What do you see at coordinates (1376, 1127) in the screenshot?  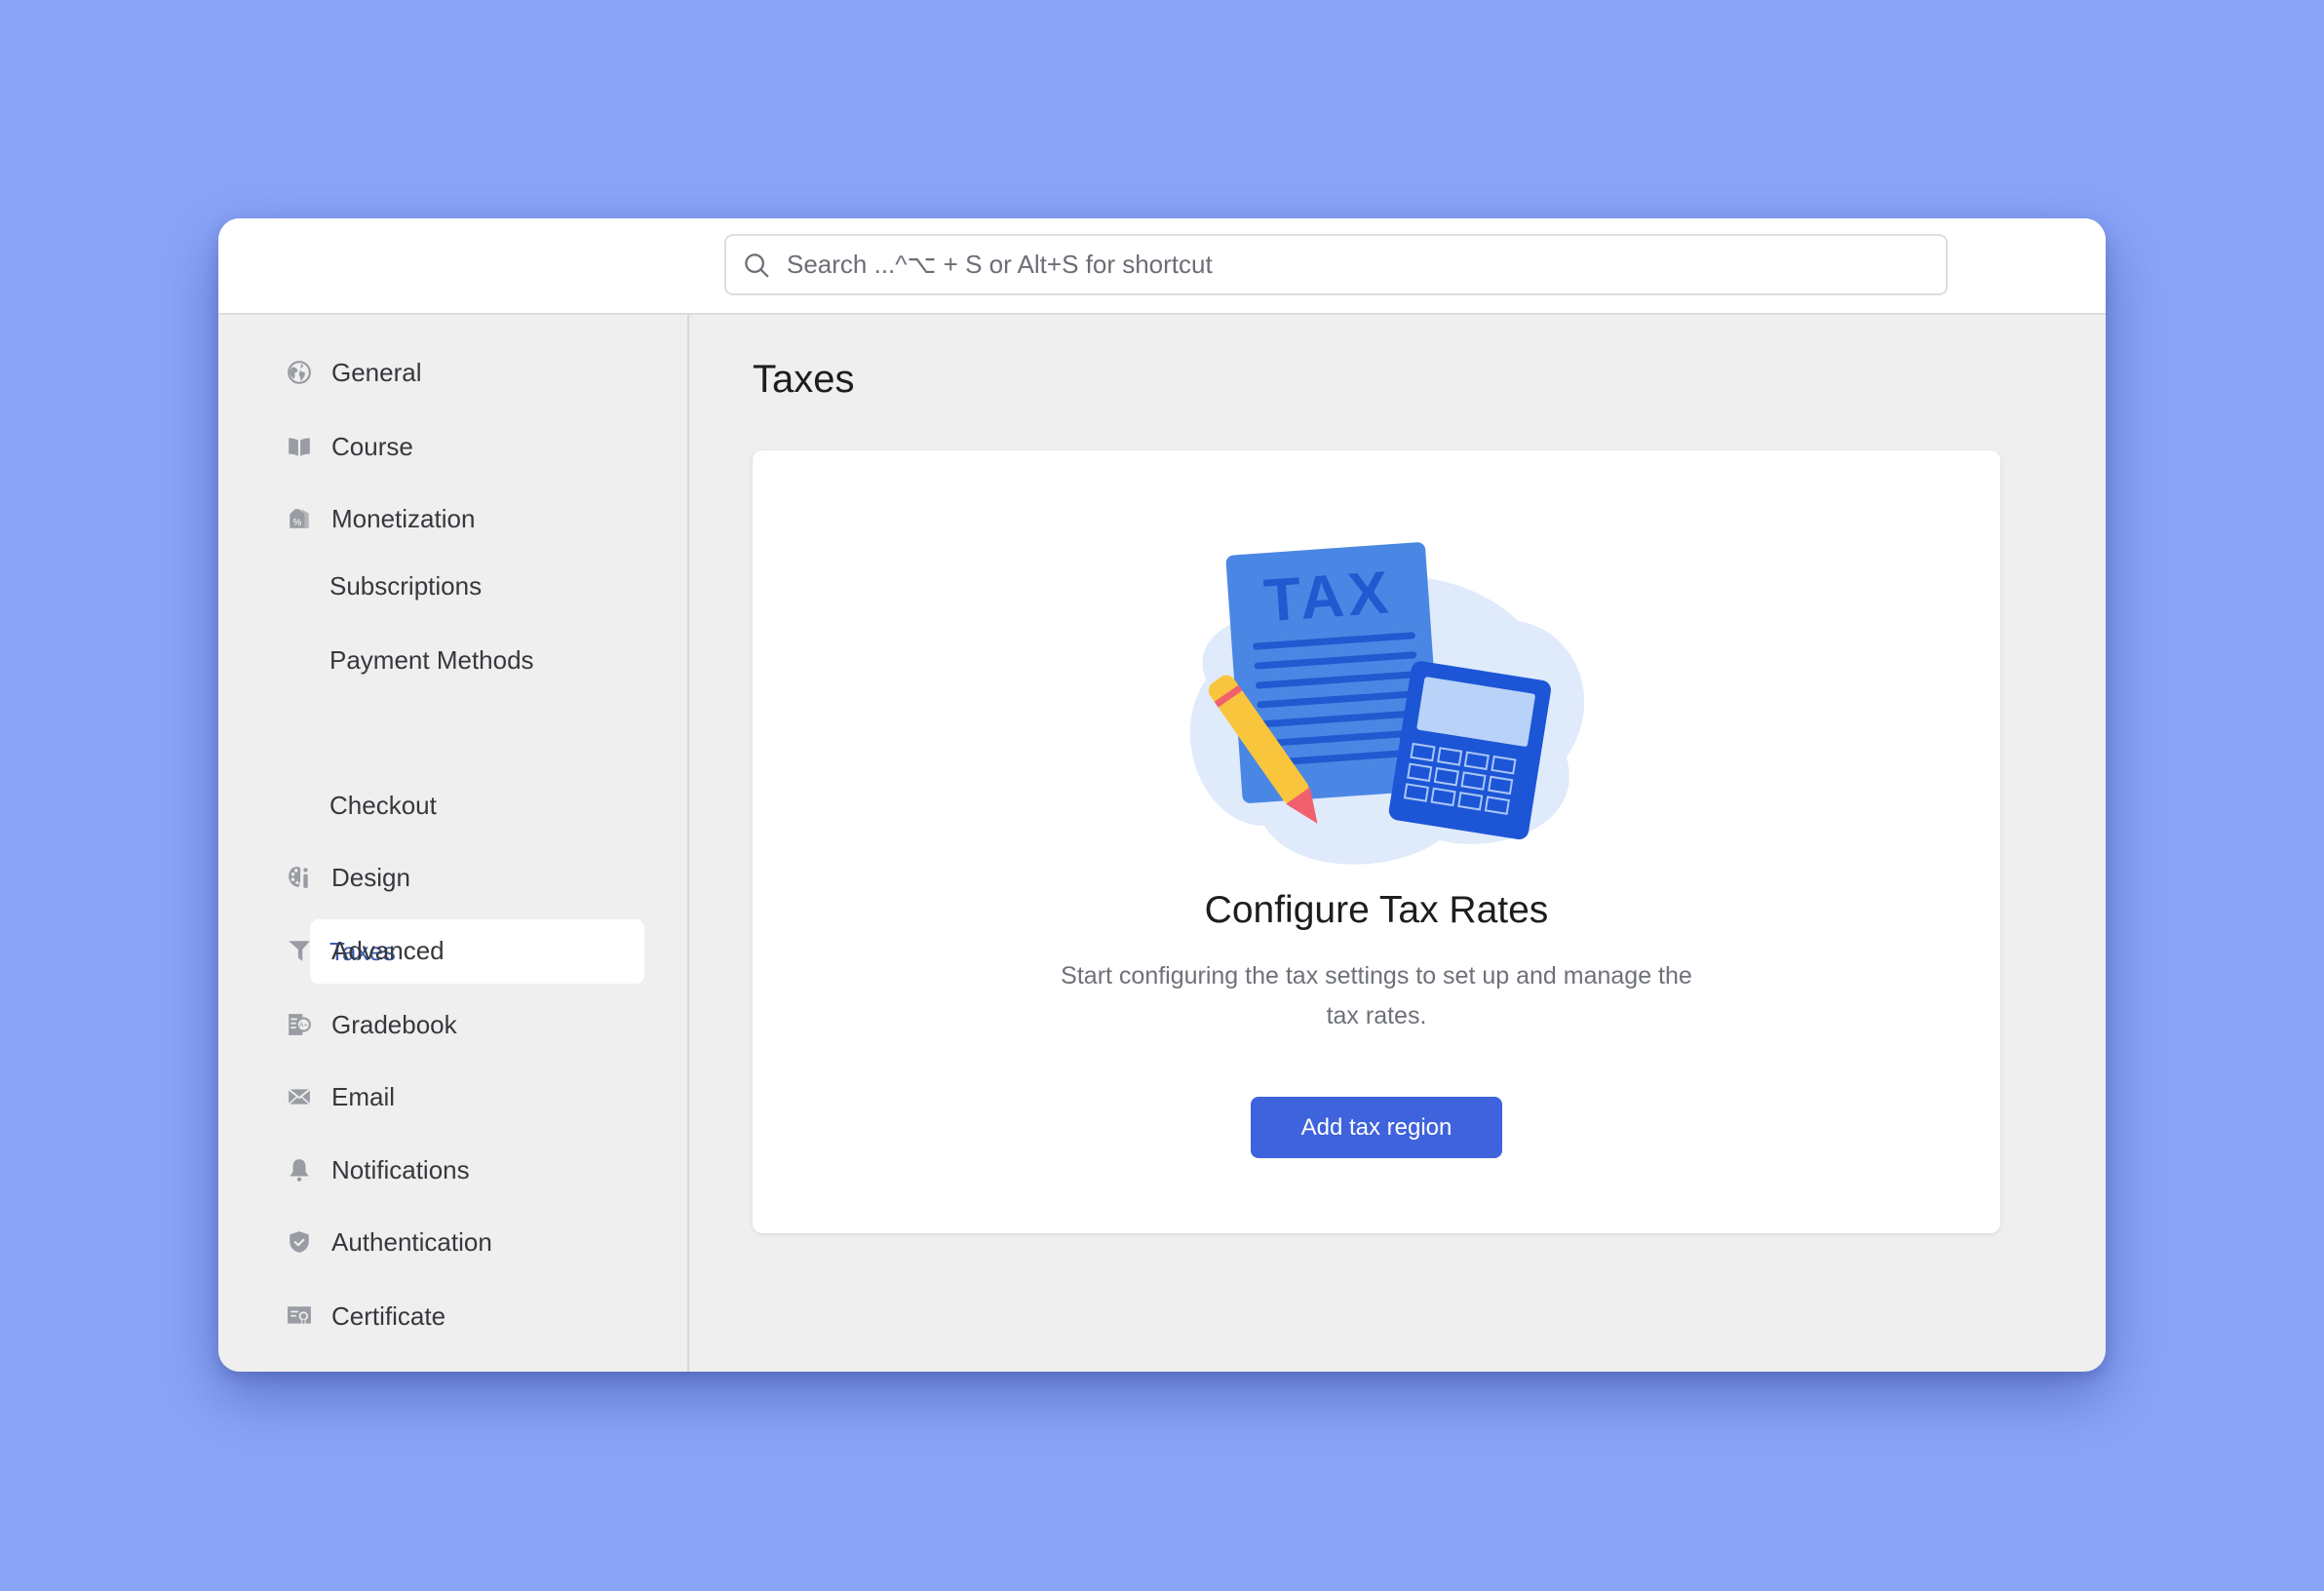 I see `add-tax-region-button: Add tax region` at bounding box center [1376, 1127].